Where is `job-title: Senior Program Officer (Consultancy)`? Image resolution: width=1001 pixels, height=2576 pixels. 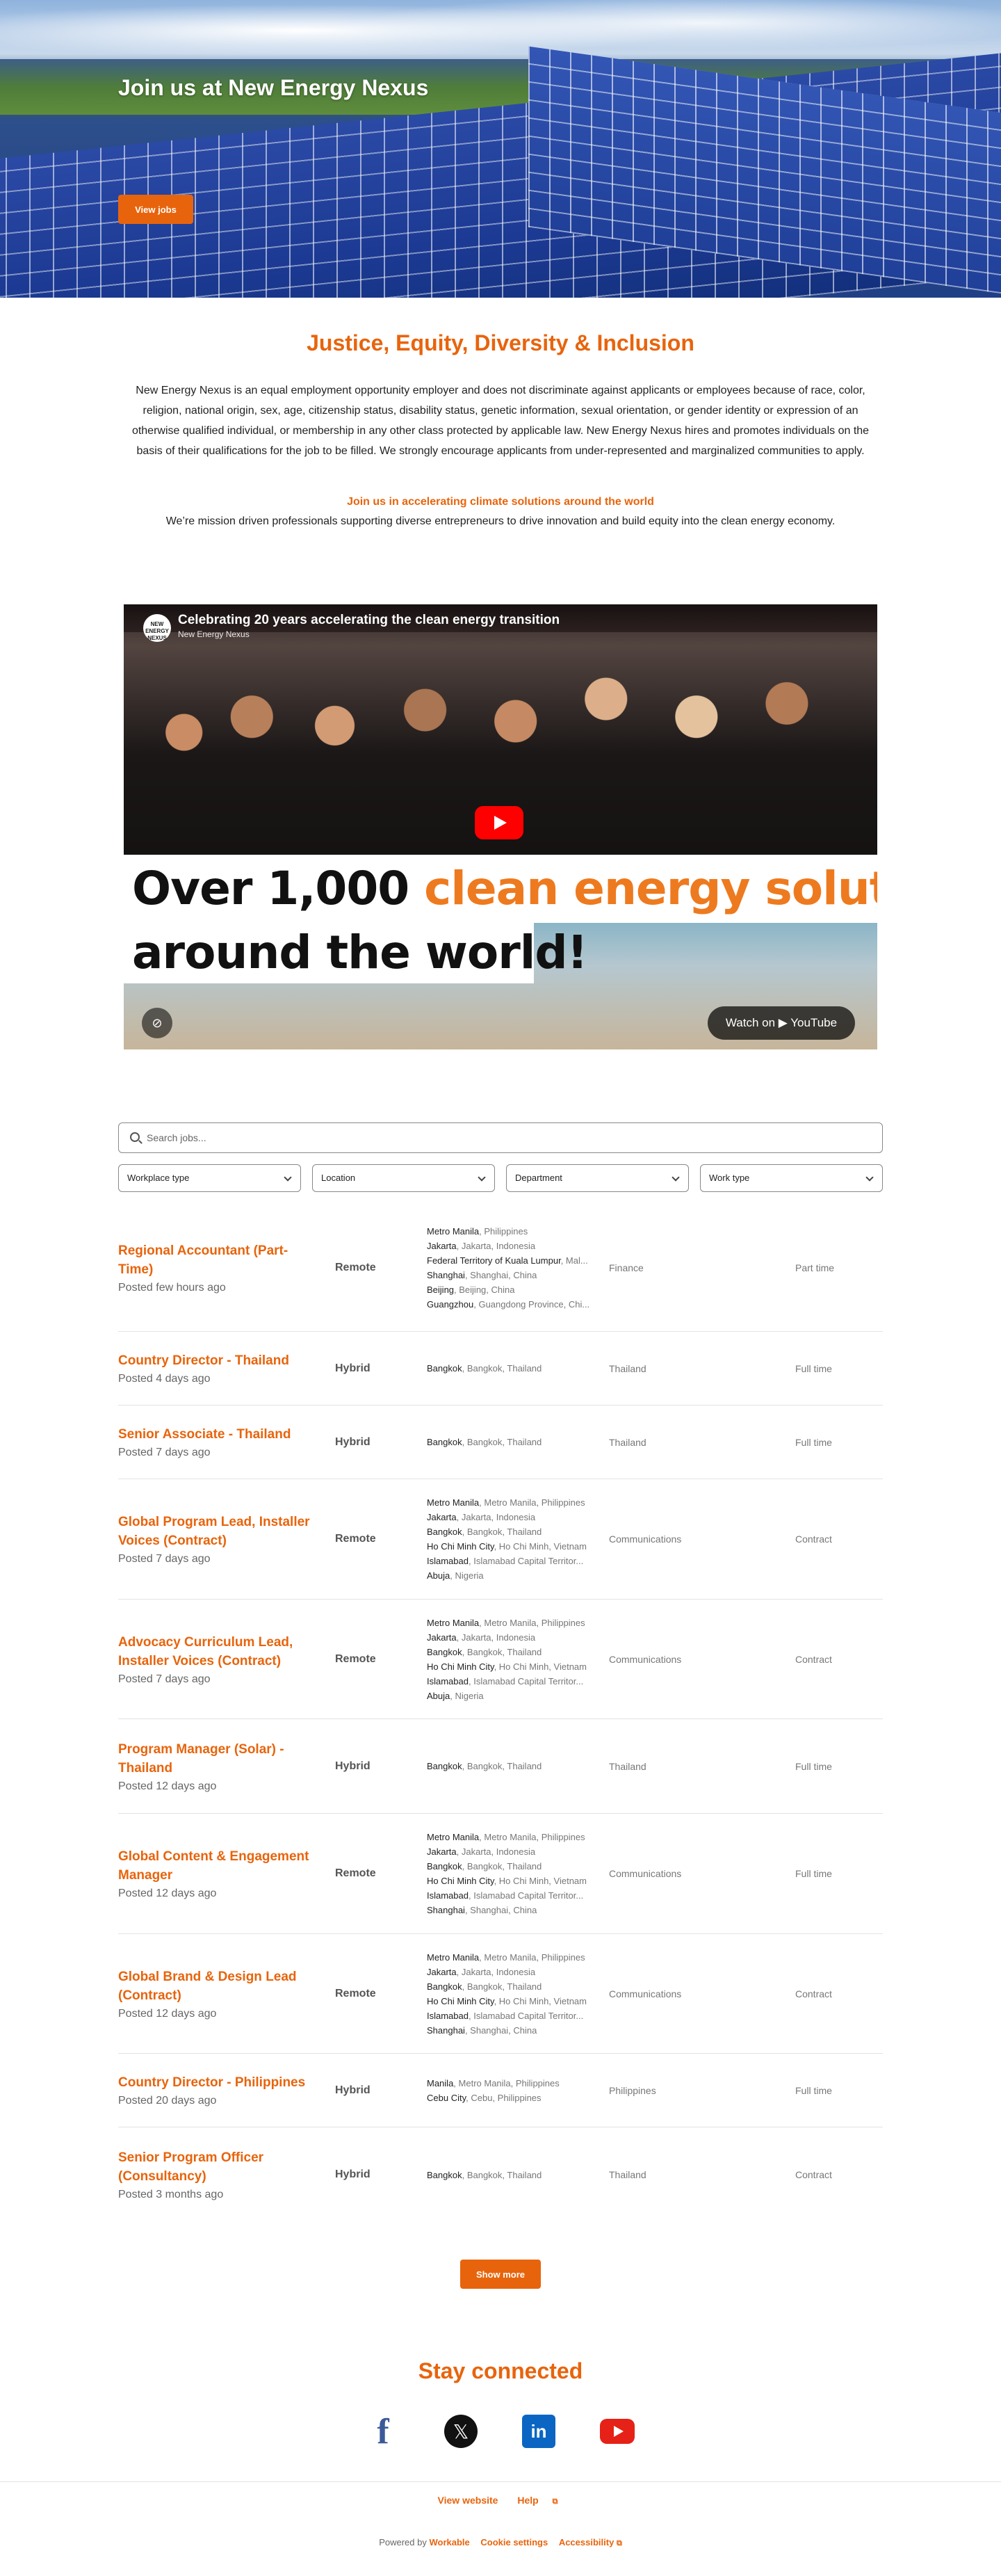 job-title: Senior Program Officer (Consultancy) is located at coordinates (219, 2167).